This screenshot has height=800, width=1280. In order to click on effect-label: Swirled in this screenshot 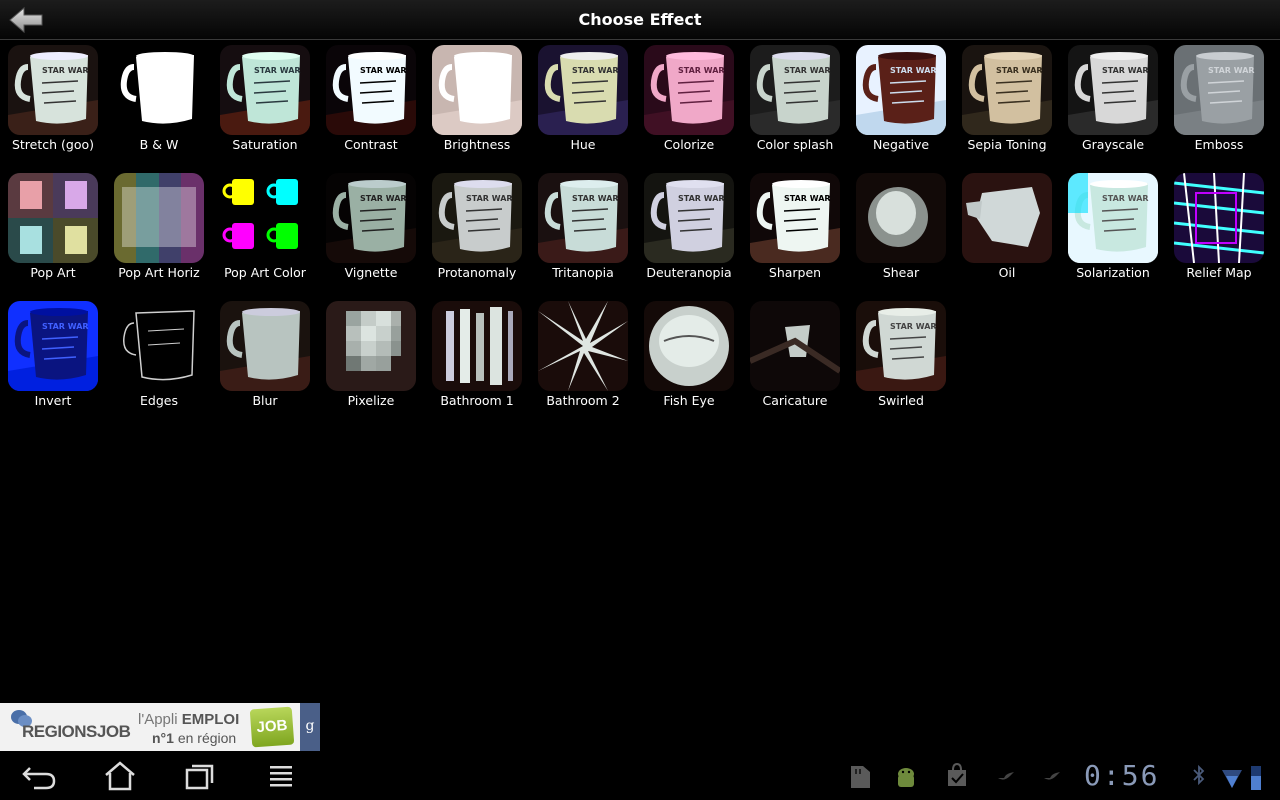, I will do `click(901, 400)`.